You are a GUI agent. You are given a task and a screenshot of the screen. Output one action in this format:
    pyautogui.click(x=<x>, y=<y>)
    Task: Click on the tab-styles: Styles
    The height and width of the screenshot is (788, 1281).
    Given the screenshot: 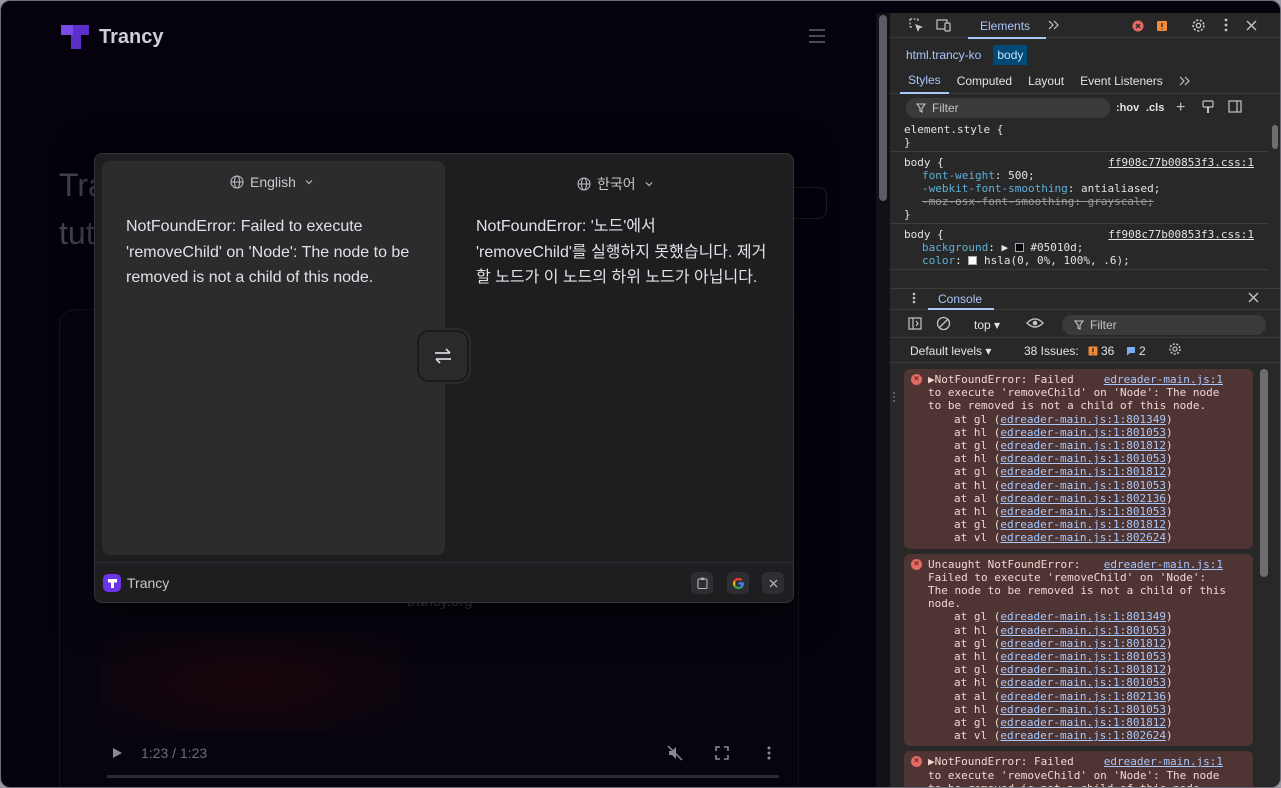 What is the action you would take?
    pyautogui.click(x=924, y=81)
    